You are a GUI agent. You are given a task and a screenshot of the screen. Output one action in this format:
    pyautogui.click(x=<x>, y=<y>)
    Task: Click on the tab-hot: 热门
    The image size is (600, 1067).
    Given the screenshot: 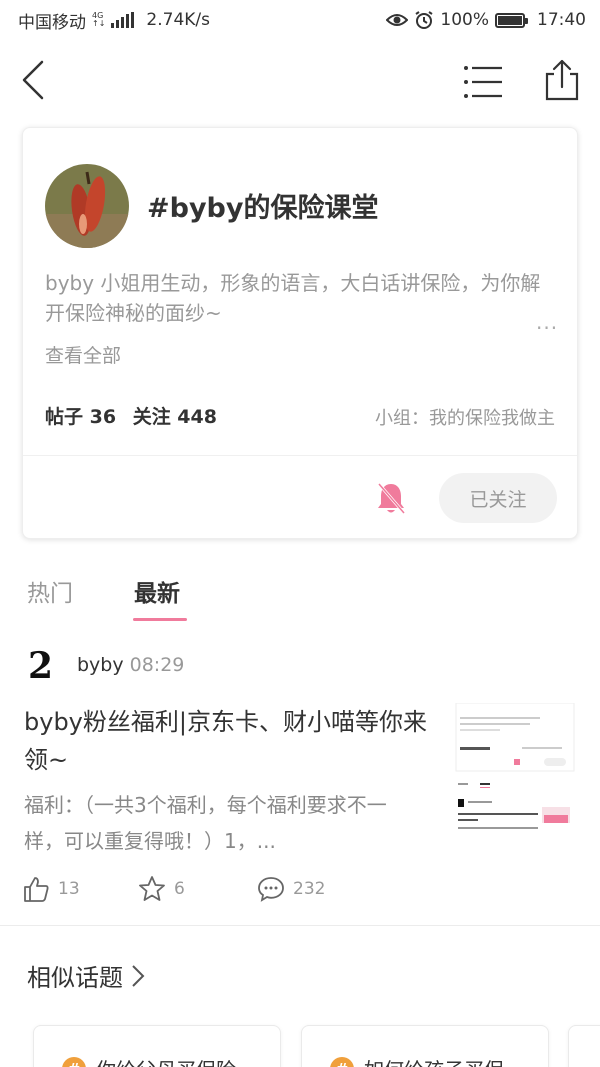 What is the action you would take?
    pyautogui.click(x=50, y=591)
    